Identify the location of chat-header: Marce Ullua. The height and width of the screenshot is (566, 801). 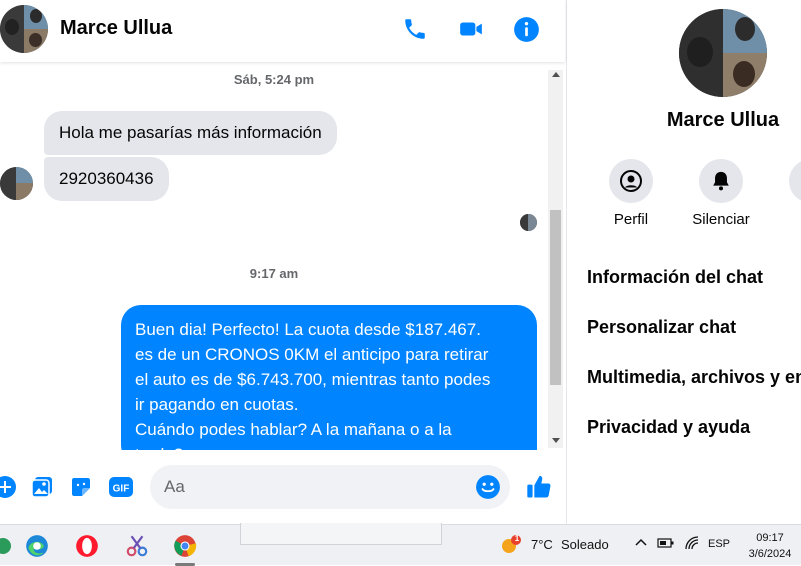
(282, 31).